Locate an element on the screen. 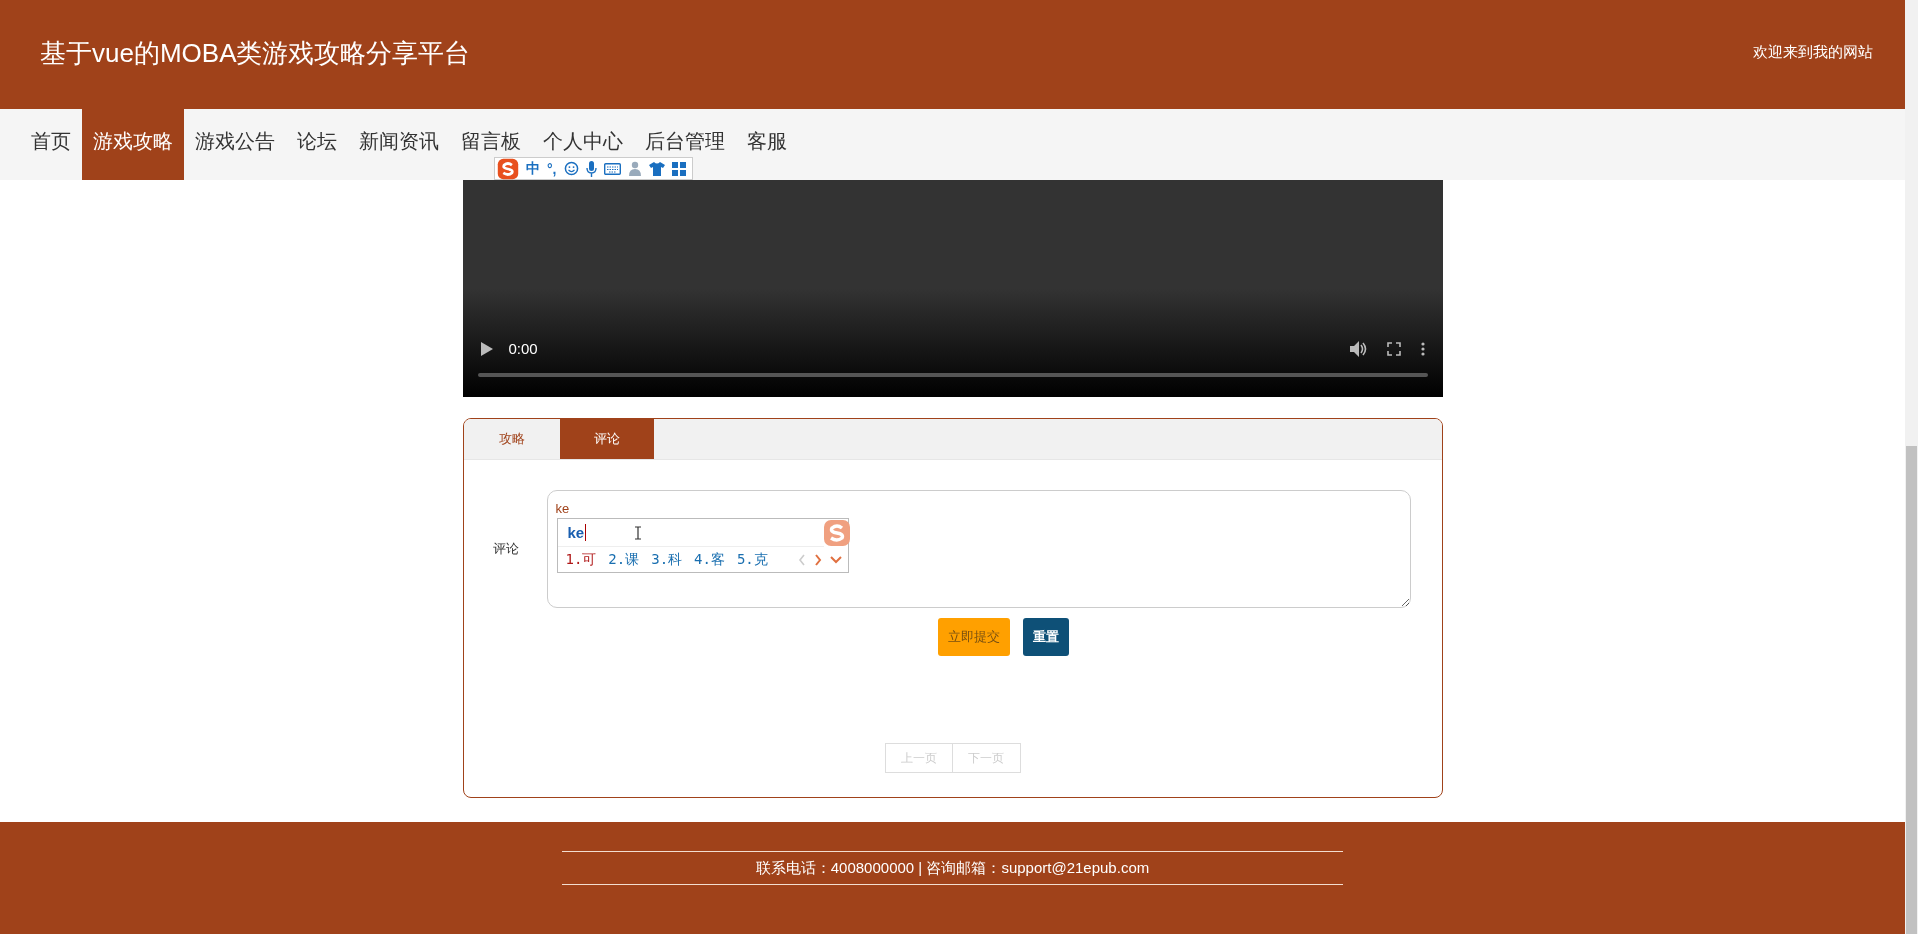 The image size is (1918, 934). nav-link: 个人中心 is located at coordinates (583, 141).